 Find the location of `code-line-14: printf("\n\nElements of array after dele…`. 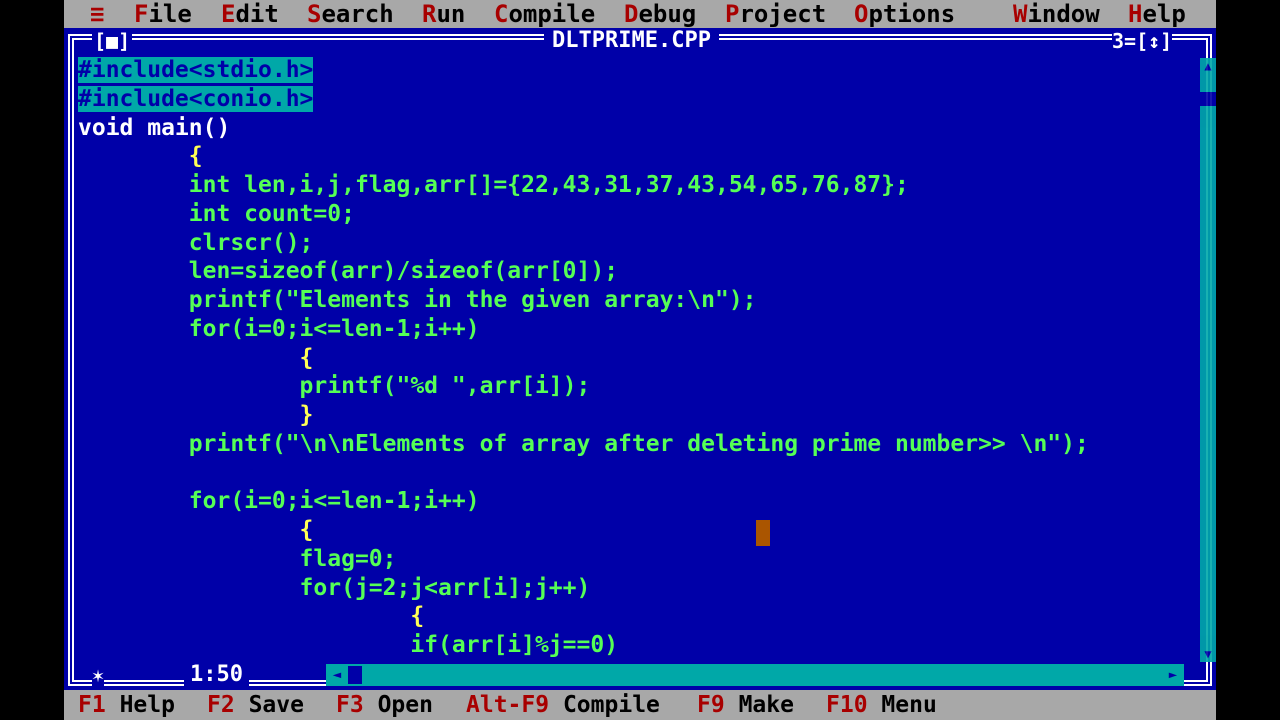

code-line-14: printf("\n\nElements of array after dele… is located at coordinates (583, 444).